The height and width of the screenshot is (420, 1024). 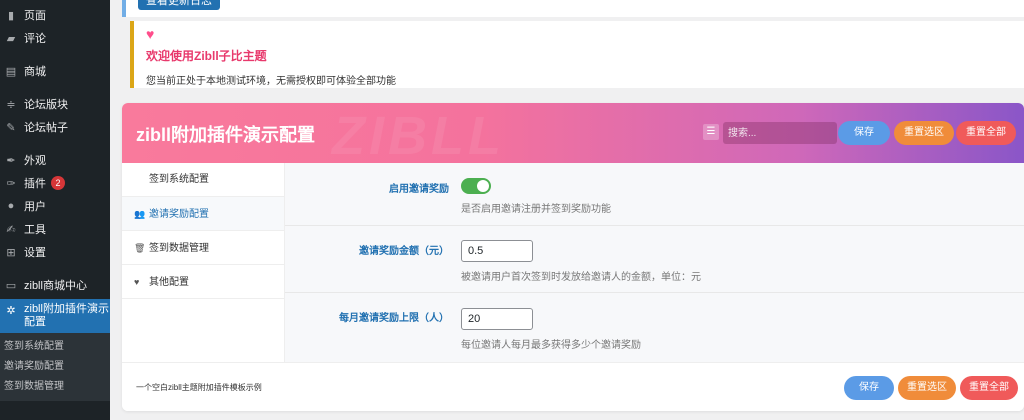 I want to click on sidebar-item-label: 用户, so click(x=35, y=207).